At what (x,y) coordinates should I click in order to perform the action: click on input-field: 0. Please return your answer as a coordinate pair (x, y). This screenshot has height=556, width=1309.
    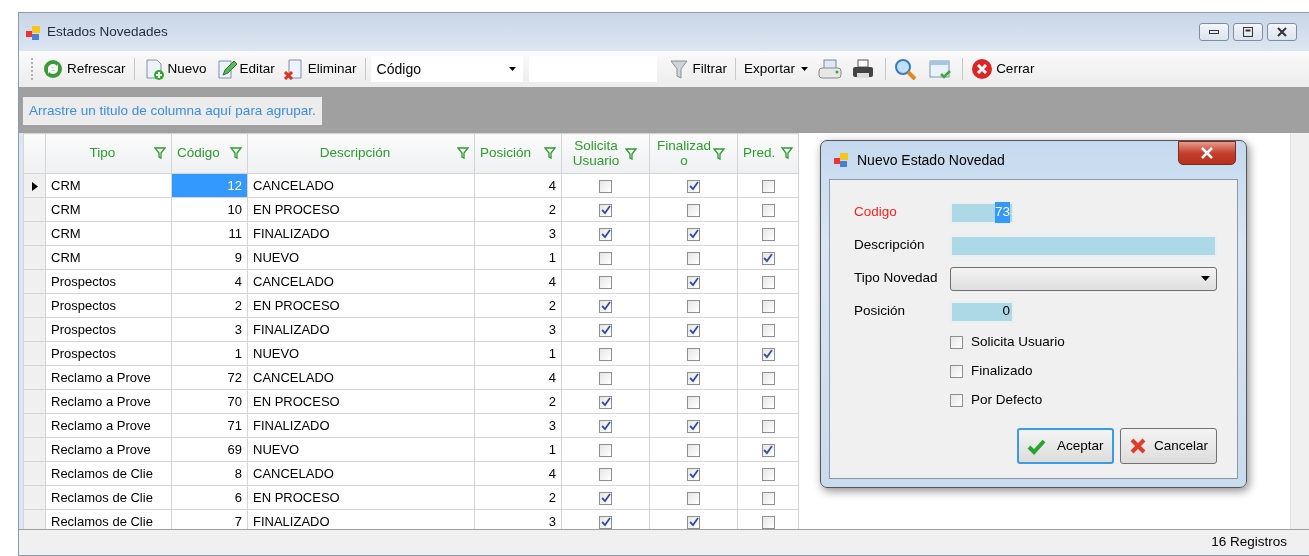
    Looking at the image, I should click on (982, 311).